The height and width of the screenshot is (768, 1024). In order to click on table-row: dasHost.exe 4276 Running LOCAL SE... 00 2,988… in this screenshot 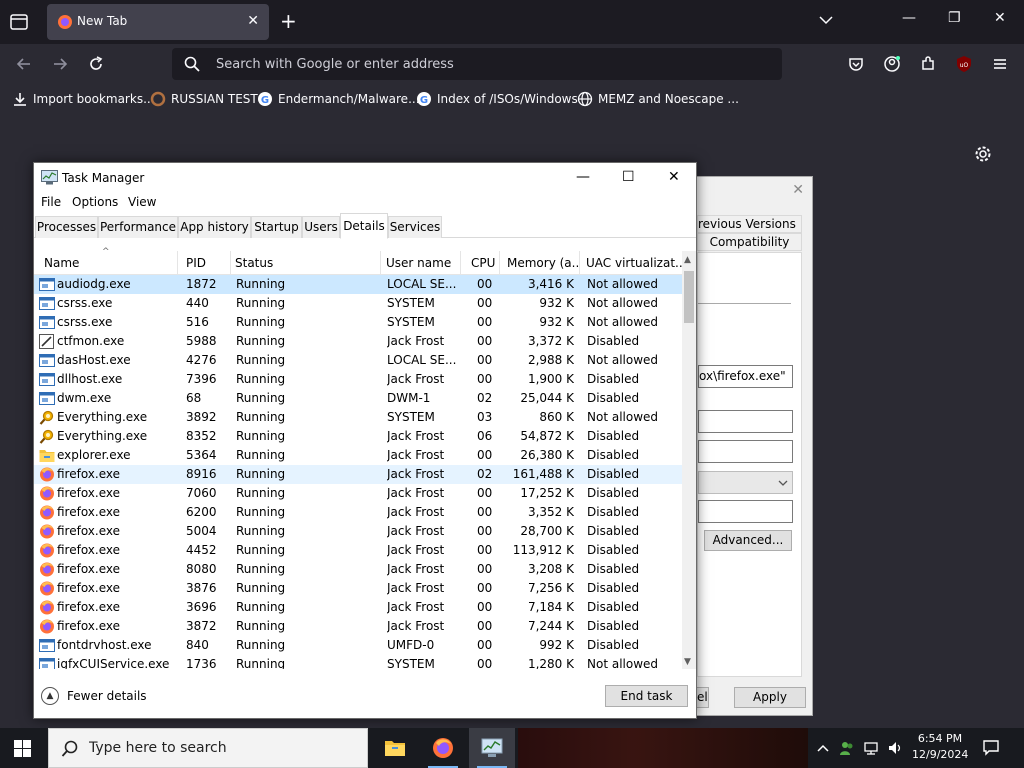, I will do `click(358, 360)`.